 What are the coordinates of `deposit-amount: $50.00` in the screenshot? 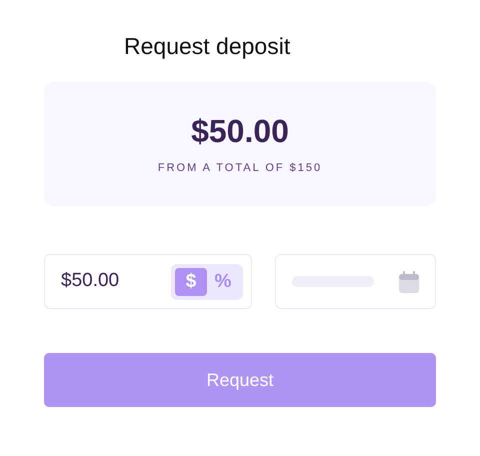 It's located at (240, 131).